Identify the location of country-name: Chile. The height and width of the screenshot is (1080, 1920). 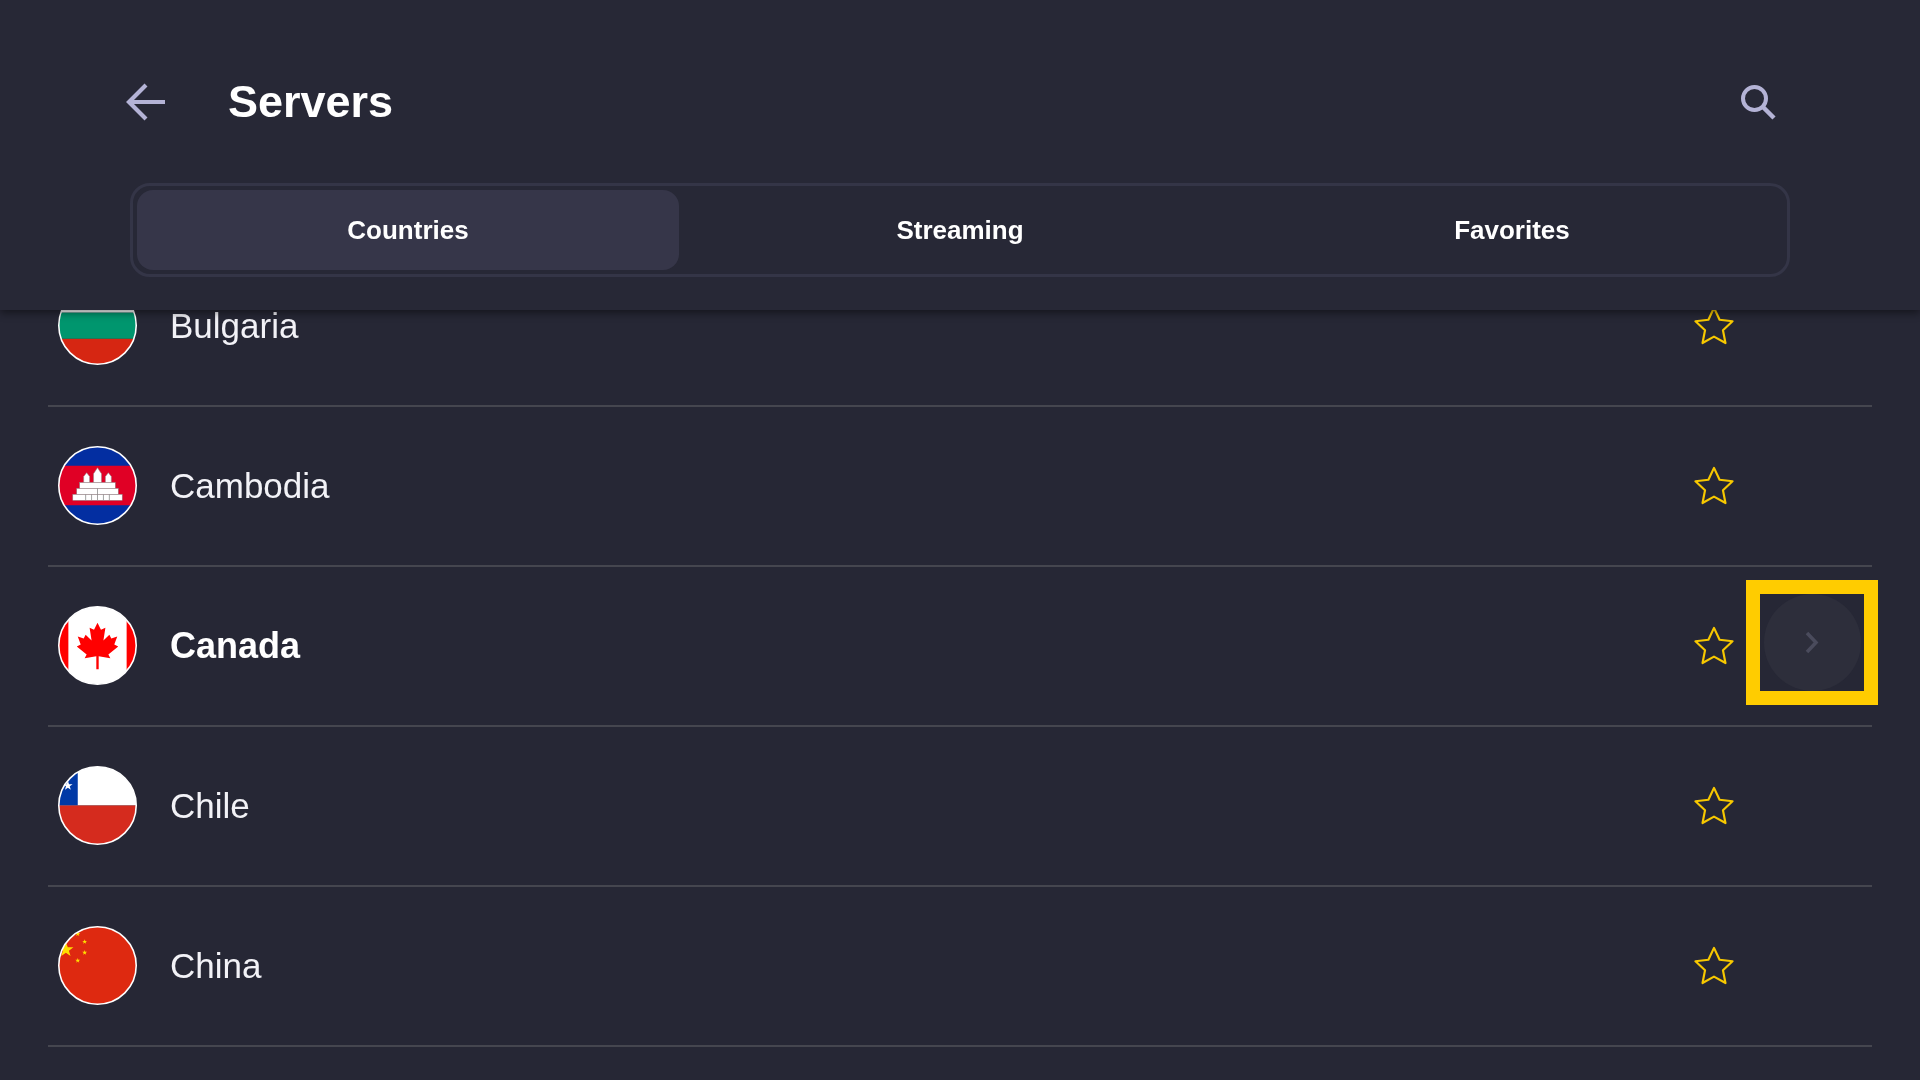
(210, 805).